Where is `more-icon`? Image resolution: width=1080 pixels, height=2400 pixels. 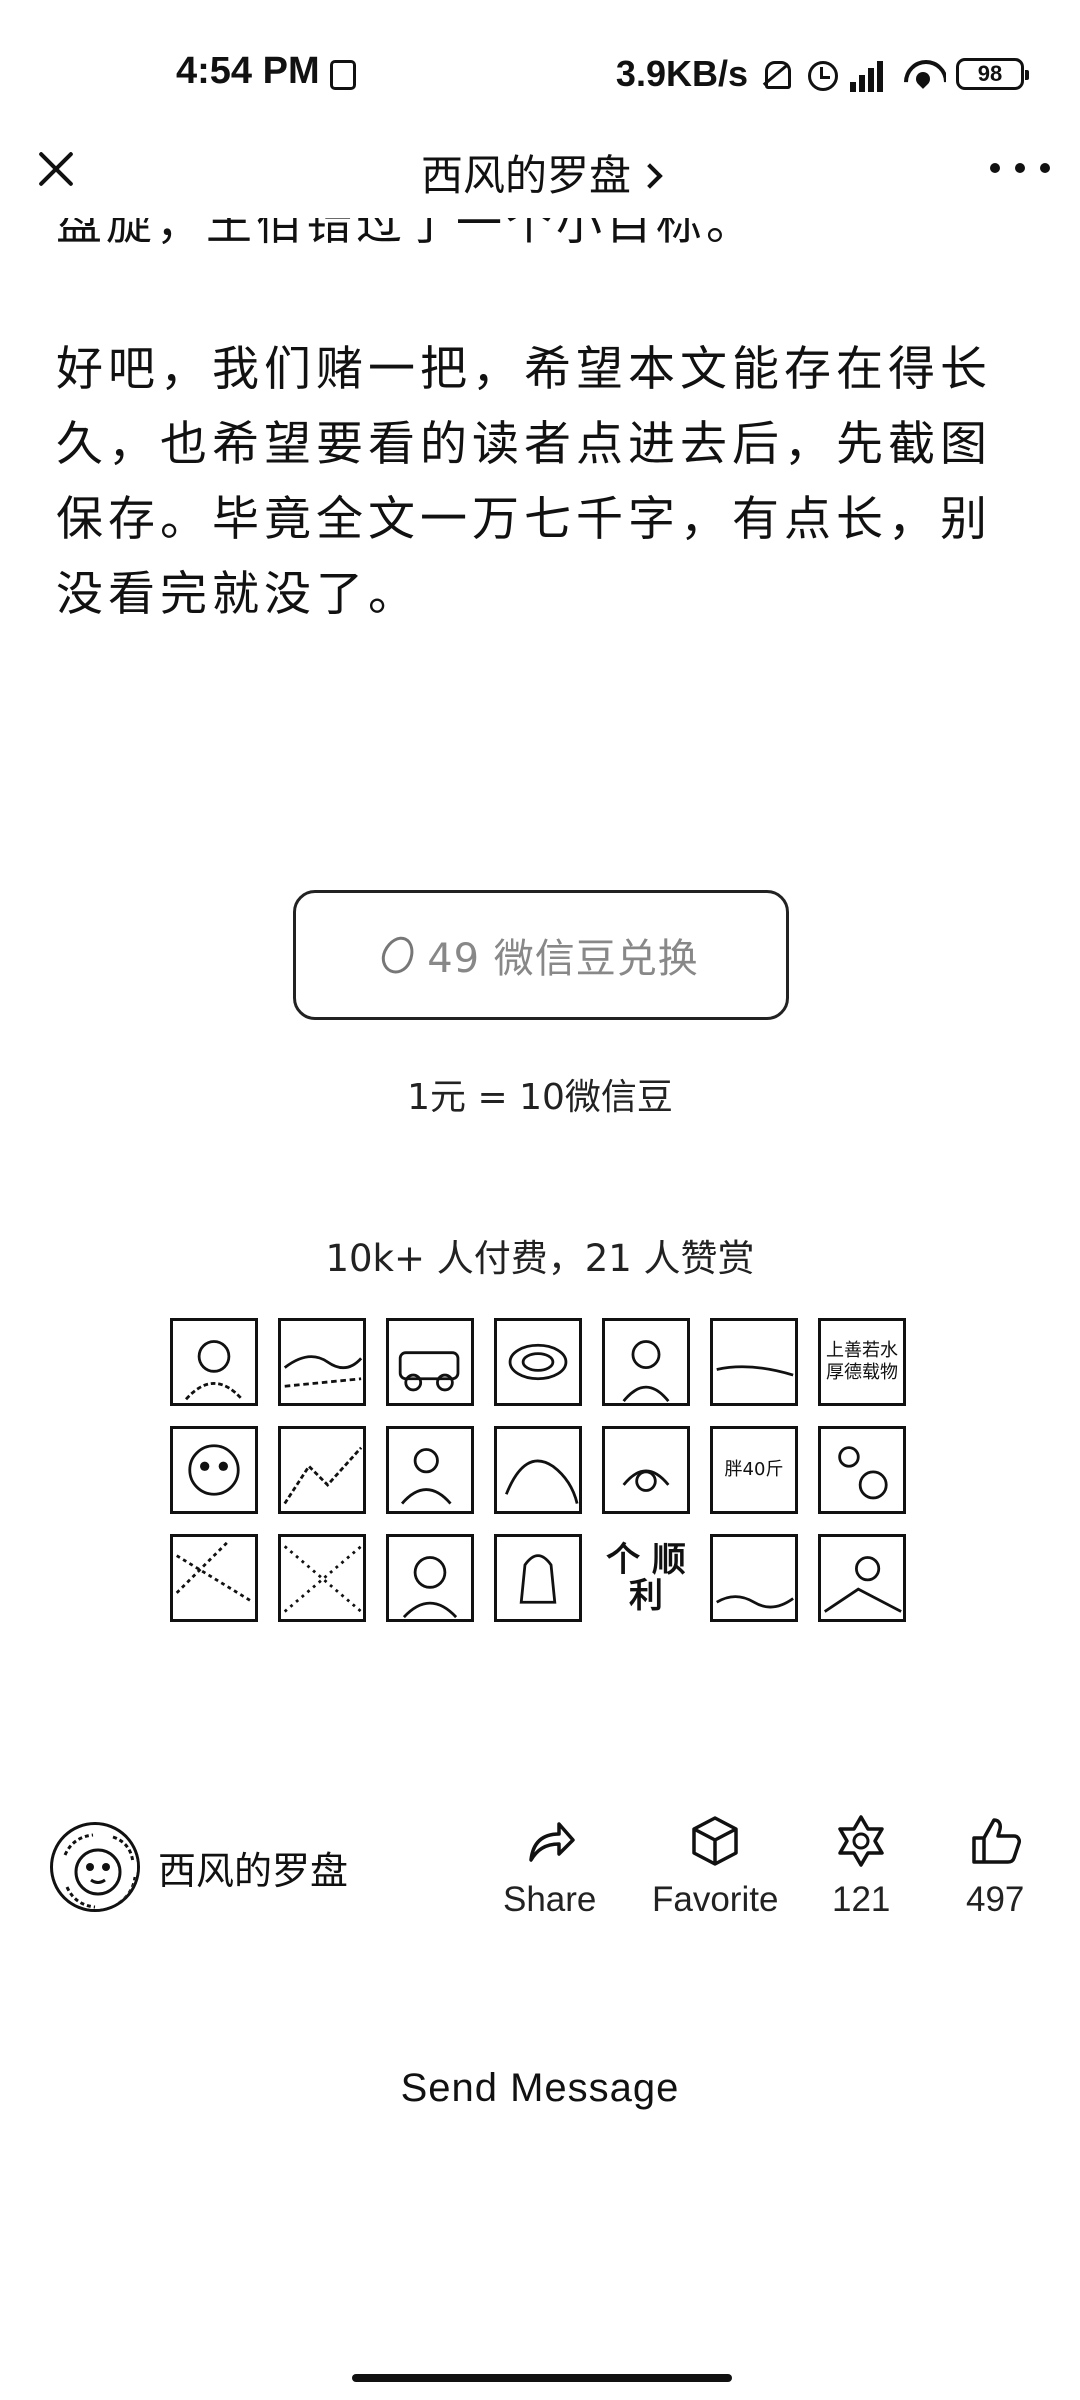
more-icon is located at coordinates (1020, 168).